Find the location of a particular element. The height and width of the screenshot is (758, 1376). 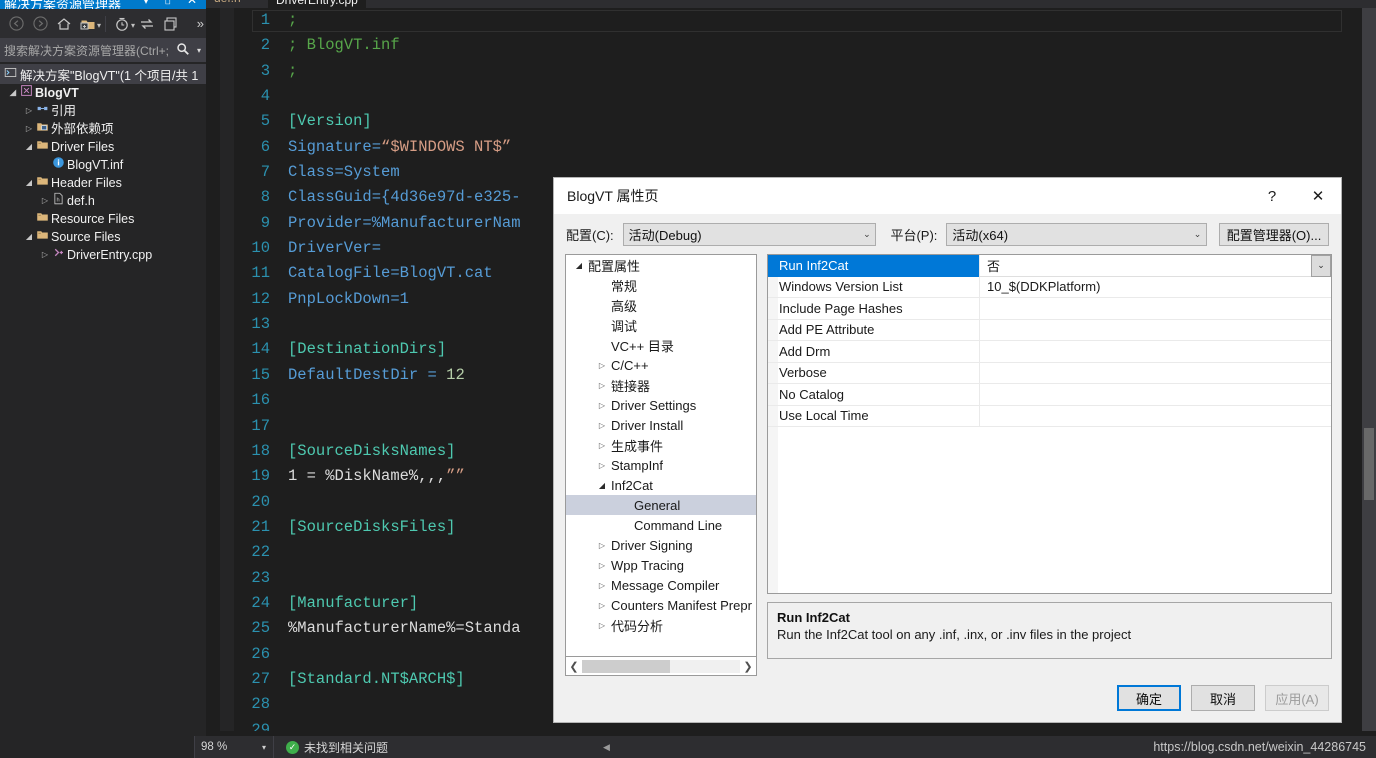

zoom-dropdown-caret: ▾ is located at coordinates (264, 747).